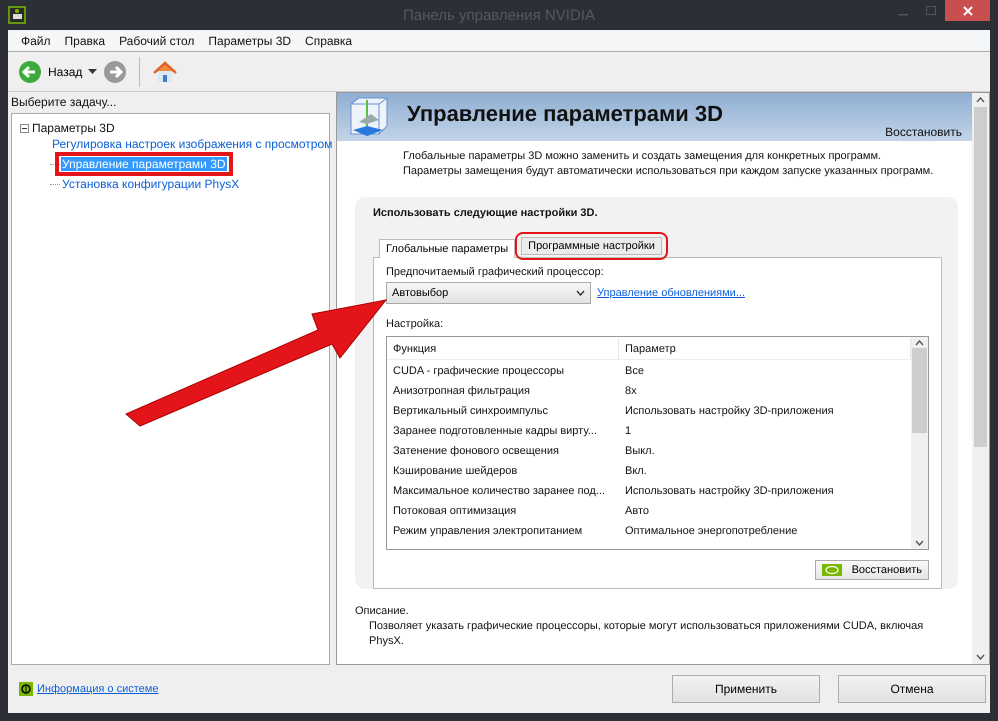 The image size is (998, 721). Describe the element at coordinates (912, 689) in the screenshot. I see `dialog-button: Отмена` at that location.